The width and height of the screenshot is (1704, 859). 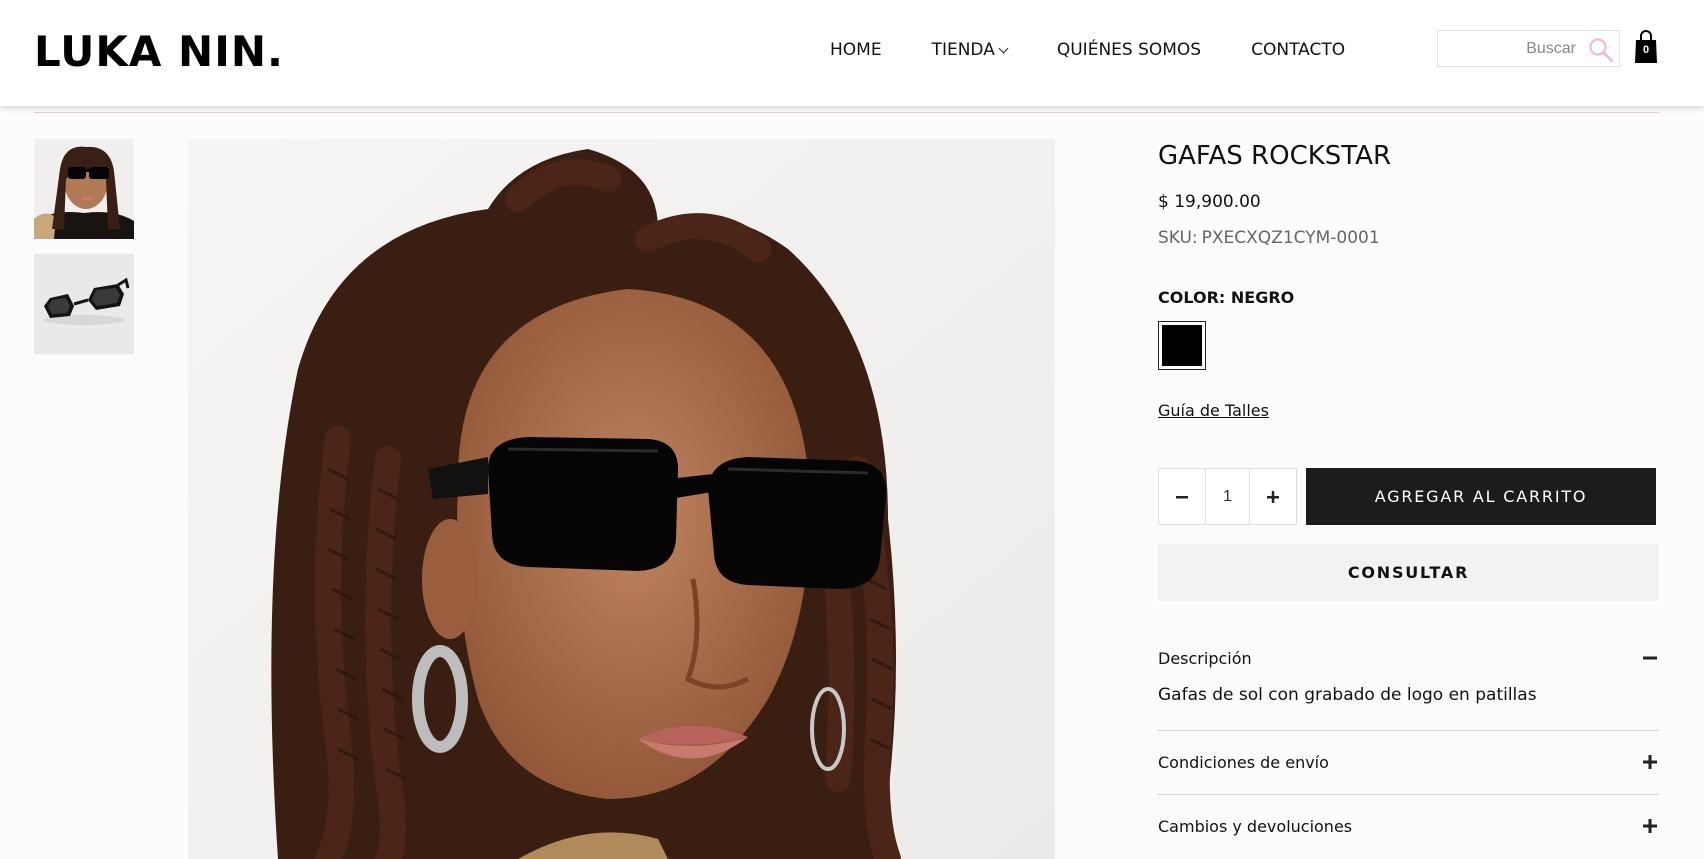 I want to click on size-guide-link: Guía de Talles, so click(x=1213, y=410).